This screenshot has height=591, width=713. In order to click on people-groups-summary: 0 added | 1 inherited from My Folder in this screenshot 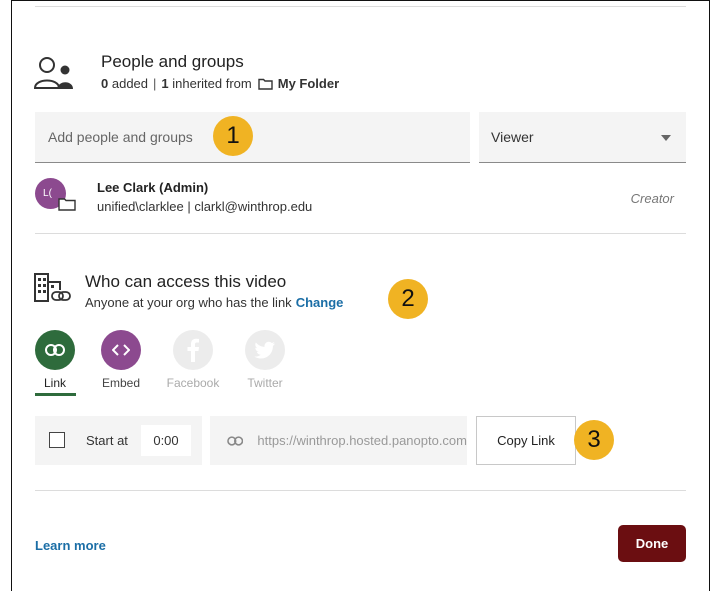, I will do `click(220, 83)`.